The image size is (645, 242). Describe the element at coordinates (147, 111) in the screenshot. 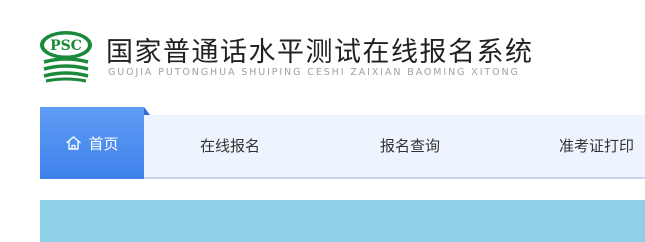

I see `tab-corner` at that location.